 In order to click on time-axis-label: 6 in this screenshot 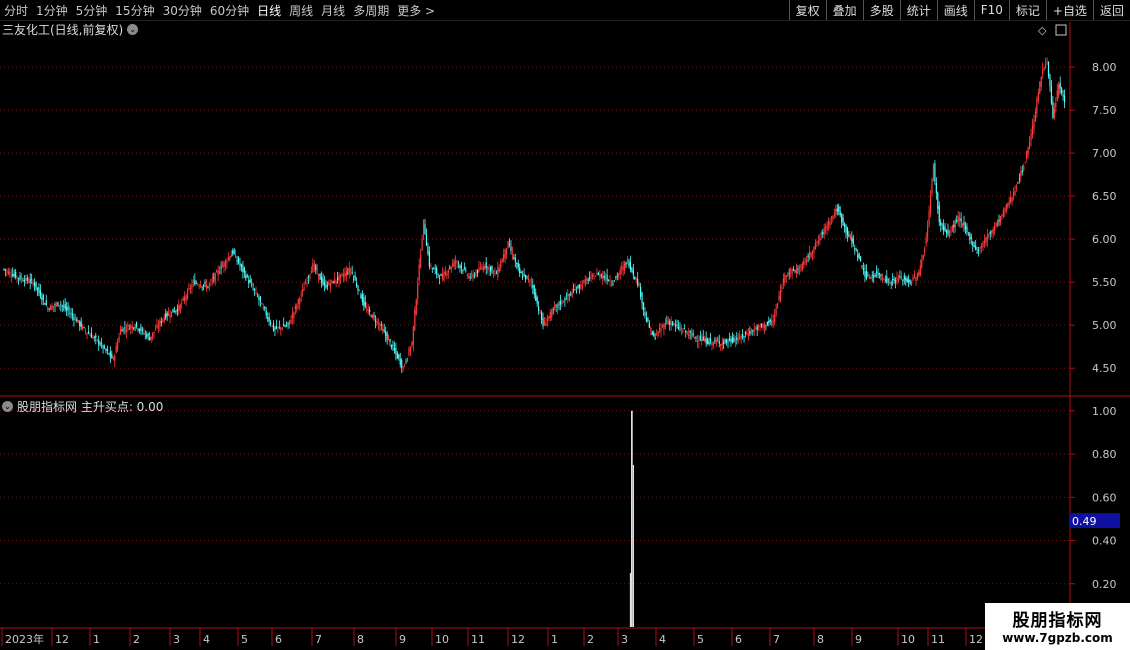, I will do `click(278, 639)`.